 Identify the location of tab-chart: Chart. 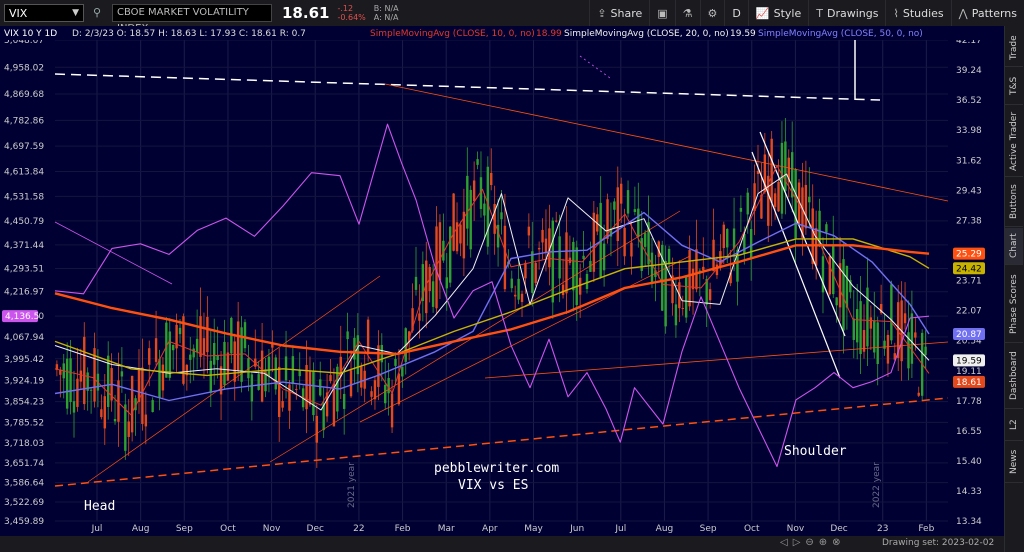
(1014, 246).